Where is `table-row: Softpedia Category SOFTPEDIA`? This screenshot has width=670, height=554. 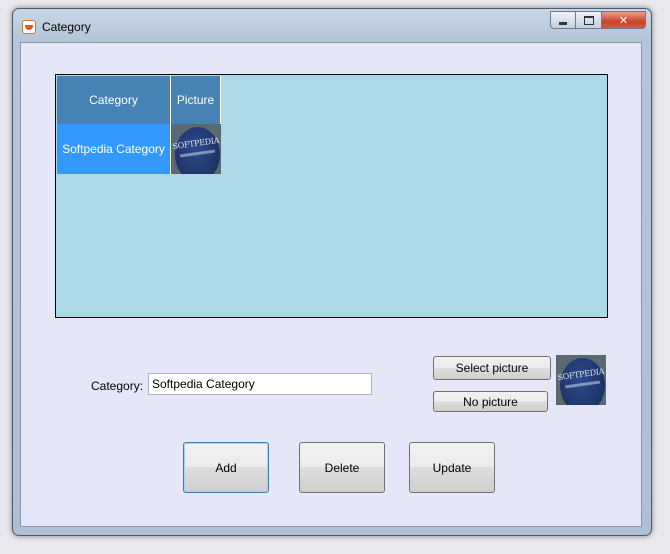
table-row: Softpedia Category SOFTPEDIA is located at coordinates (139, 149).